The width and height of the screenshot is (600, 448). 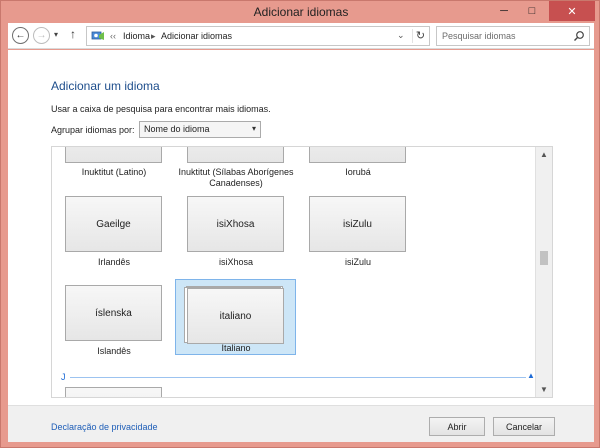 I want to click on language-tile-ioruba, so click(x=357, y=155).